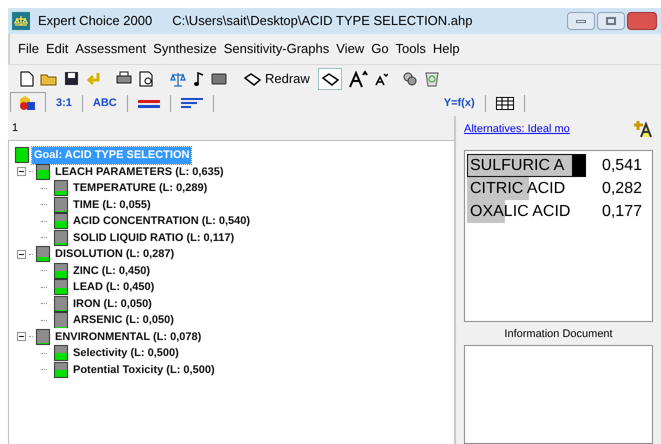 The width and height of the screenshot is (661, 444). What do you see at coordinates (57, 49) in the screenshot?
I see `menu-item: Edit` at bounding box center [57, 49].